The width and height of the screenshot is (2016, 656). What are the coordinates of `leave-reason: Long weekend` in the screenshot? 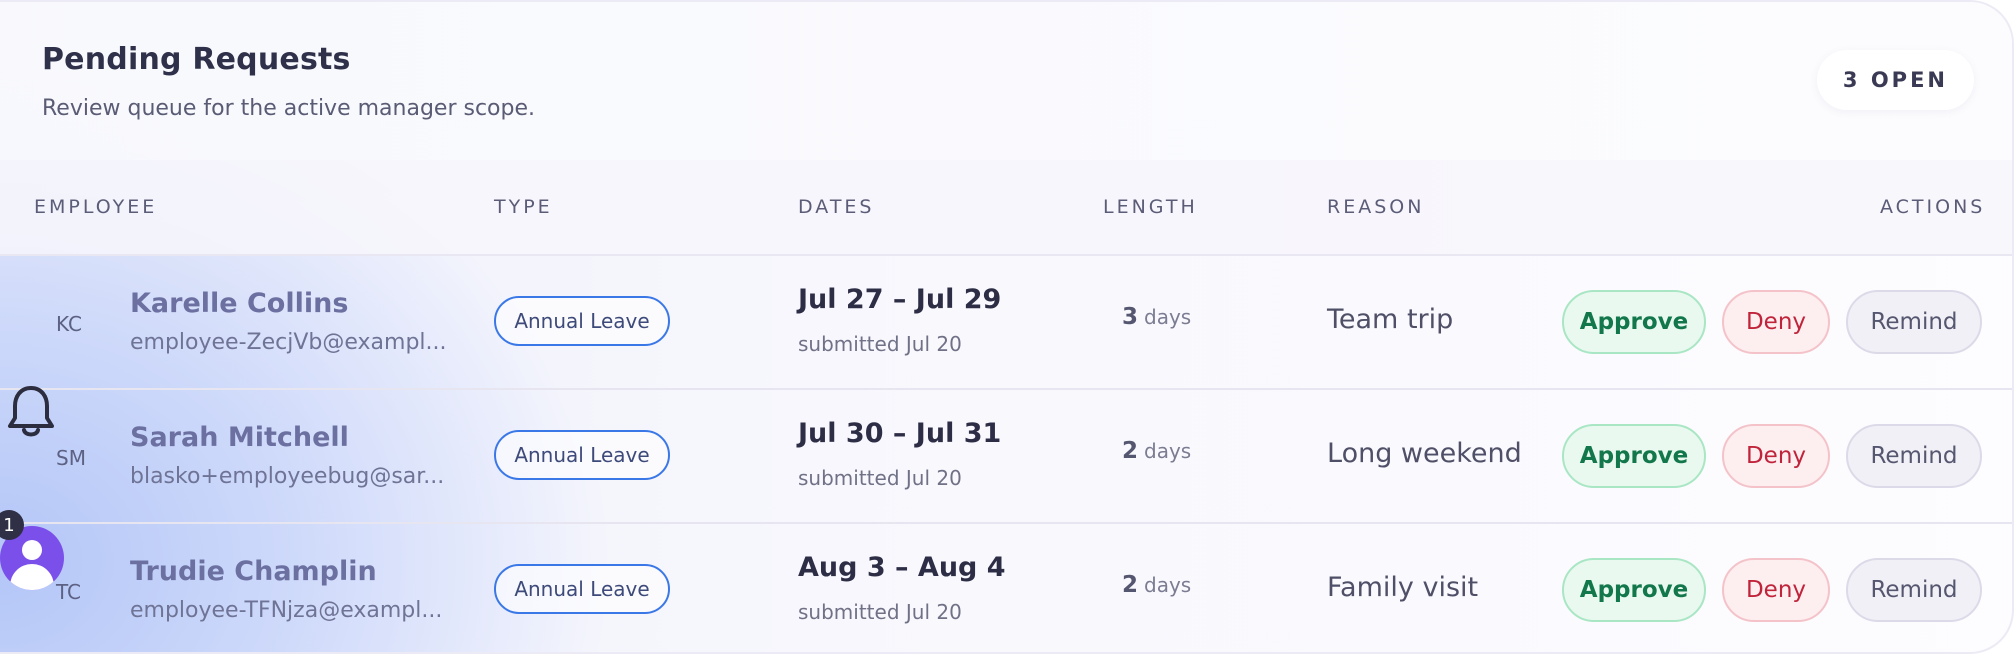 It's located at (1424, 453).